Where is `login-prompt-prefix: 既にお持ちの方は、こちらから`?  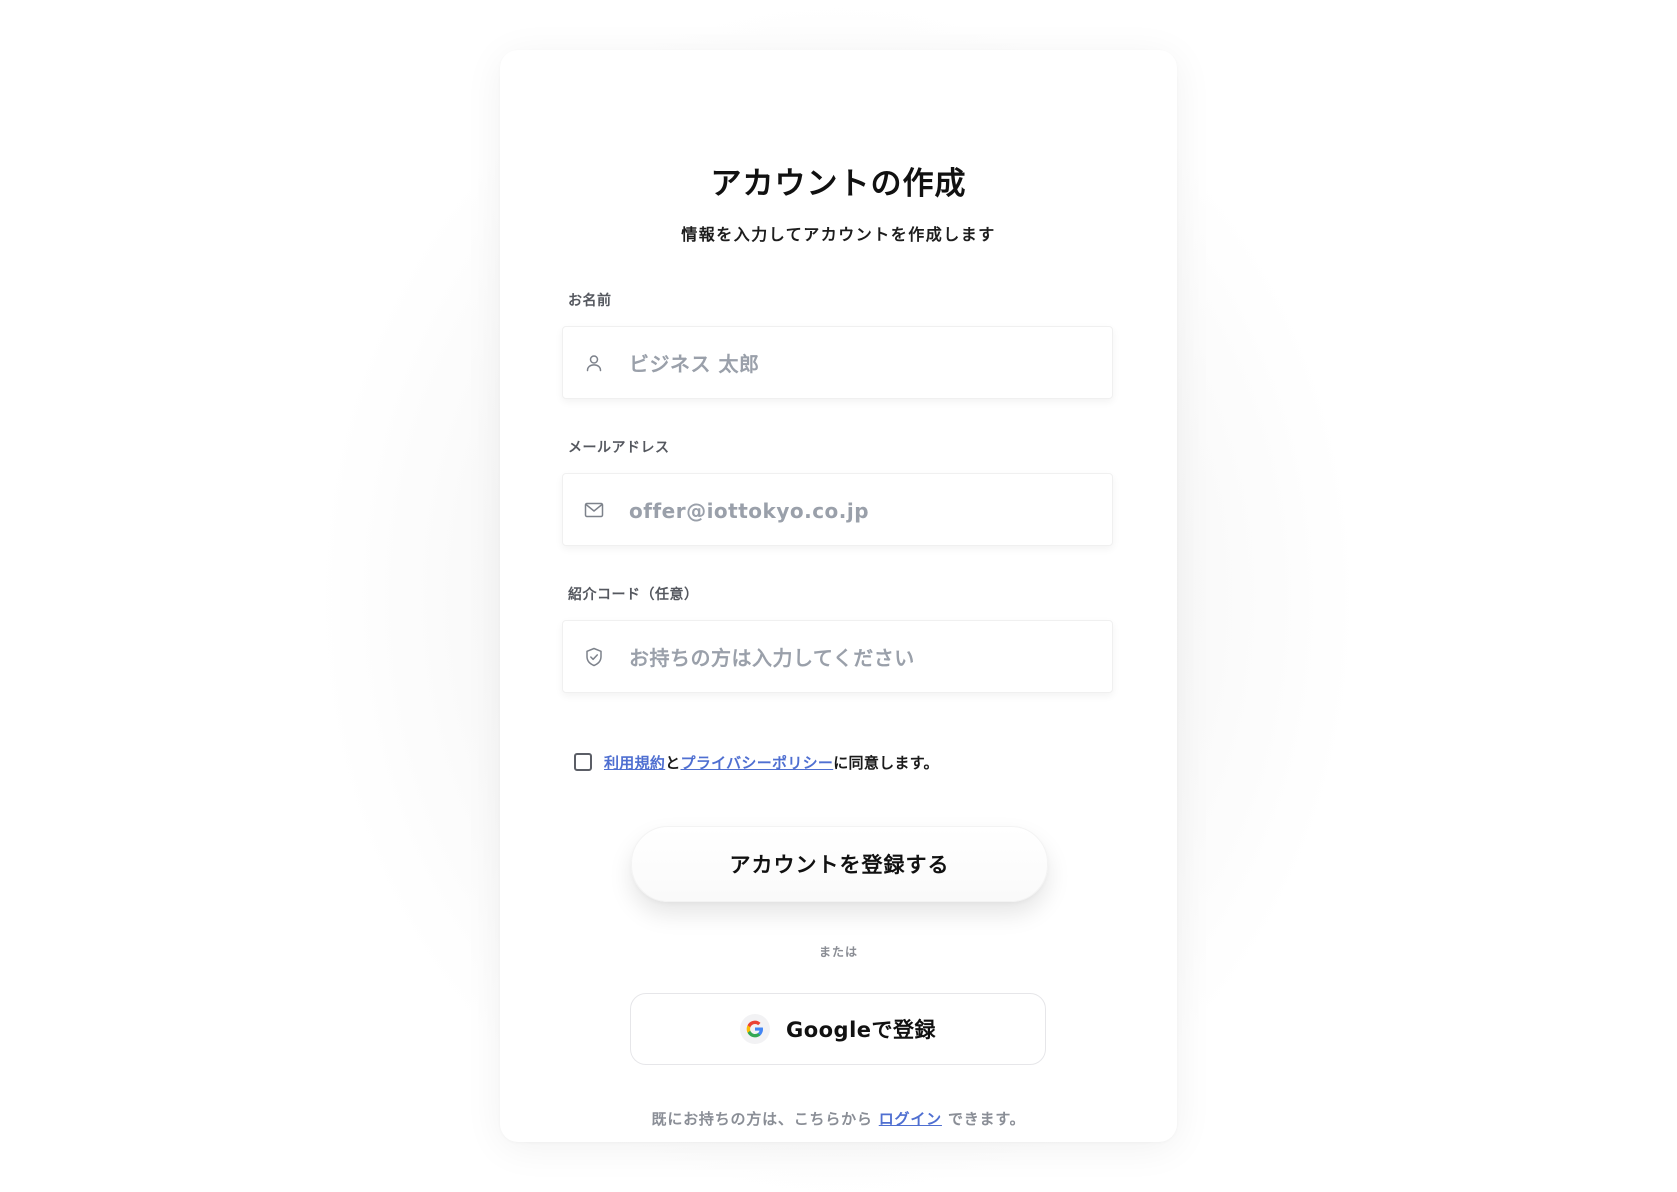
login-prompt-prefix: 既にお持ちの方は、こちらから is located at coordinates (762, 1119).